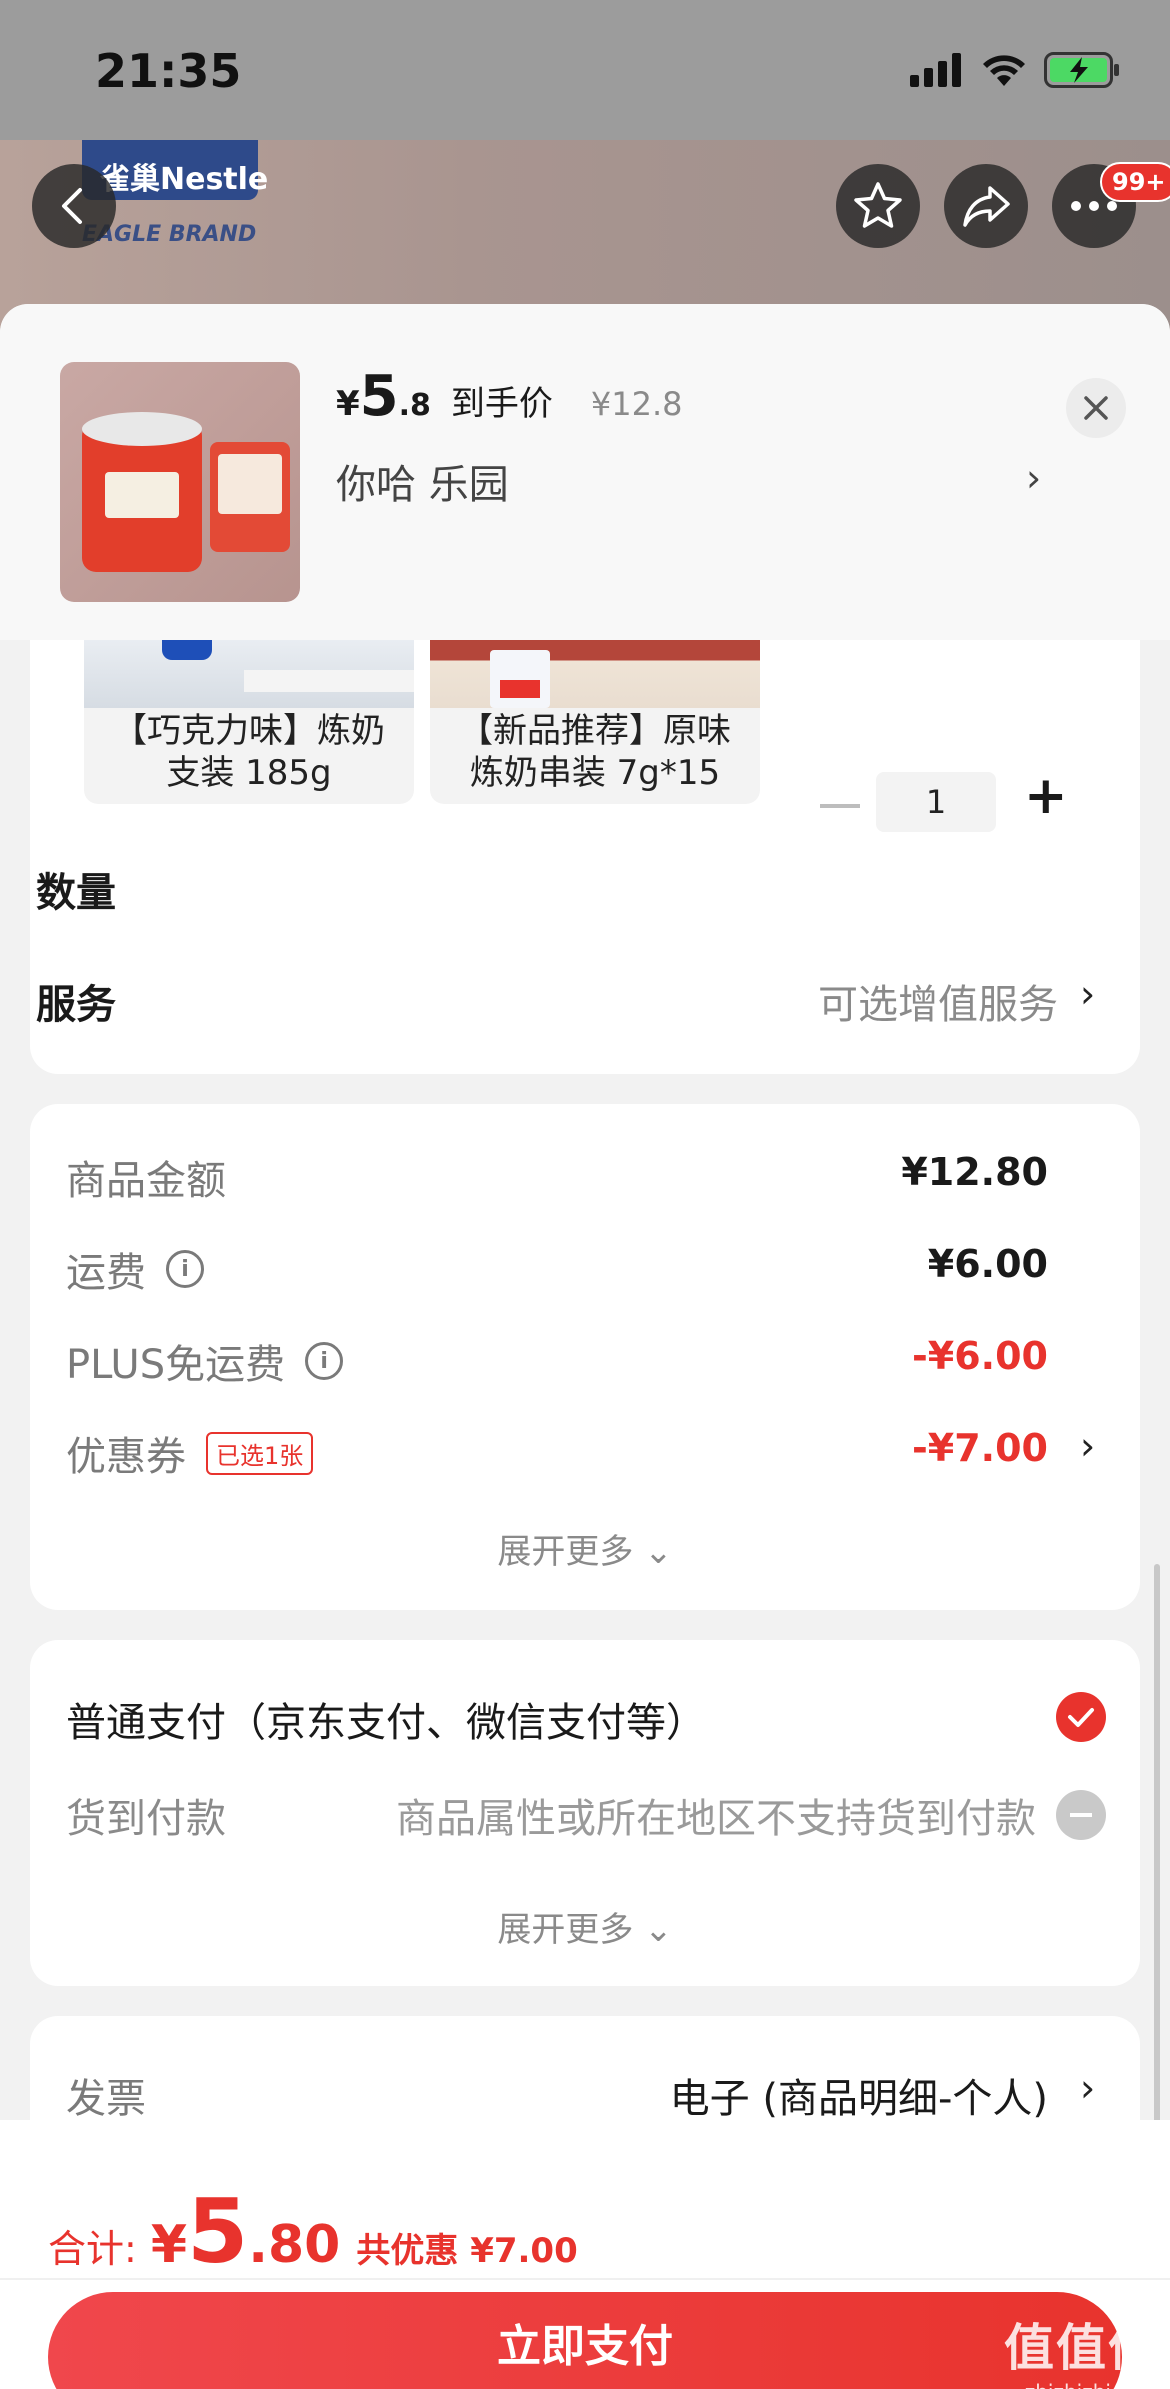 This screenshot has width=1170, height=2389. I want to click on close-icon, so click(1096, 408).